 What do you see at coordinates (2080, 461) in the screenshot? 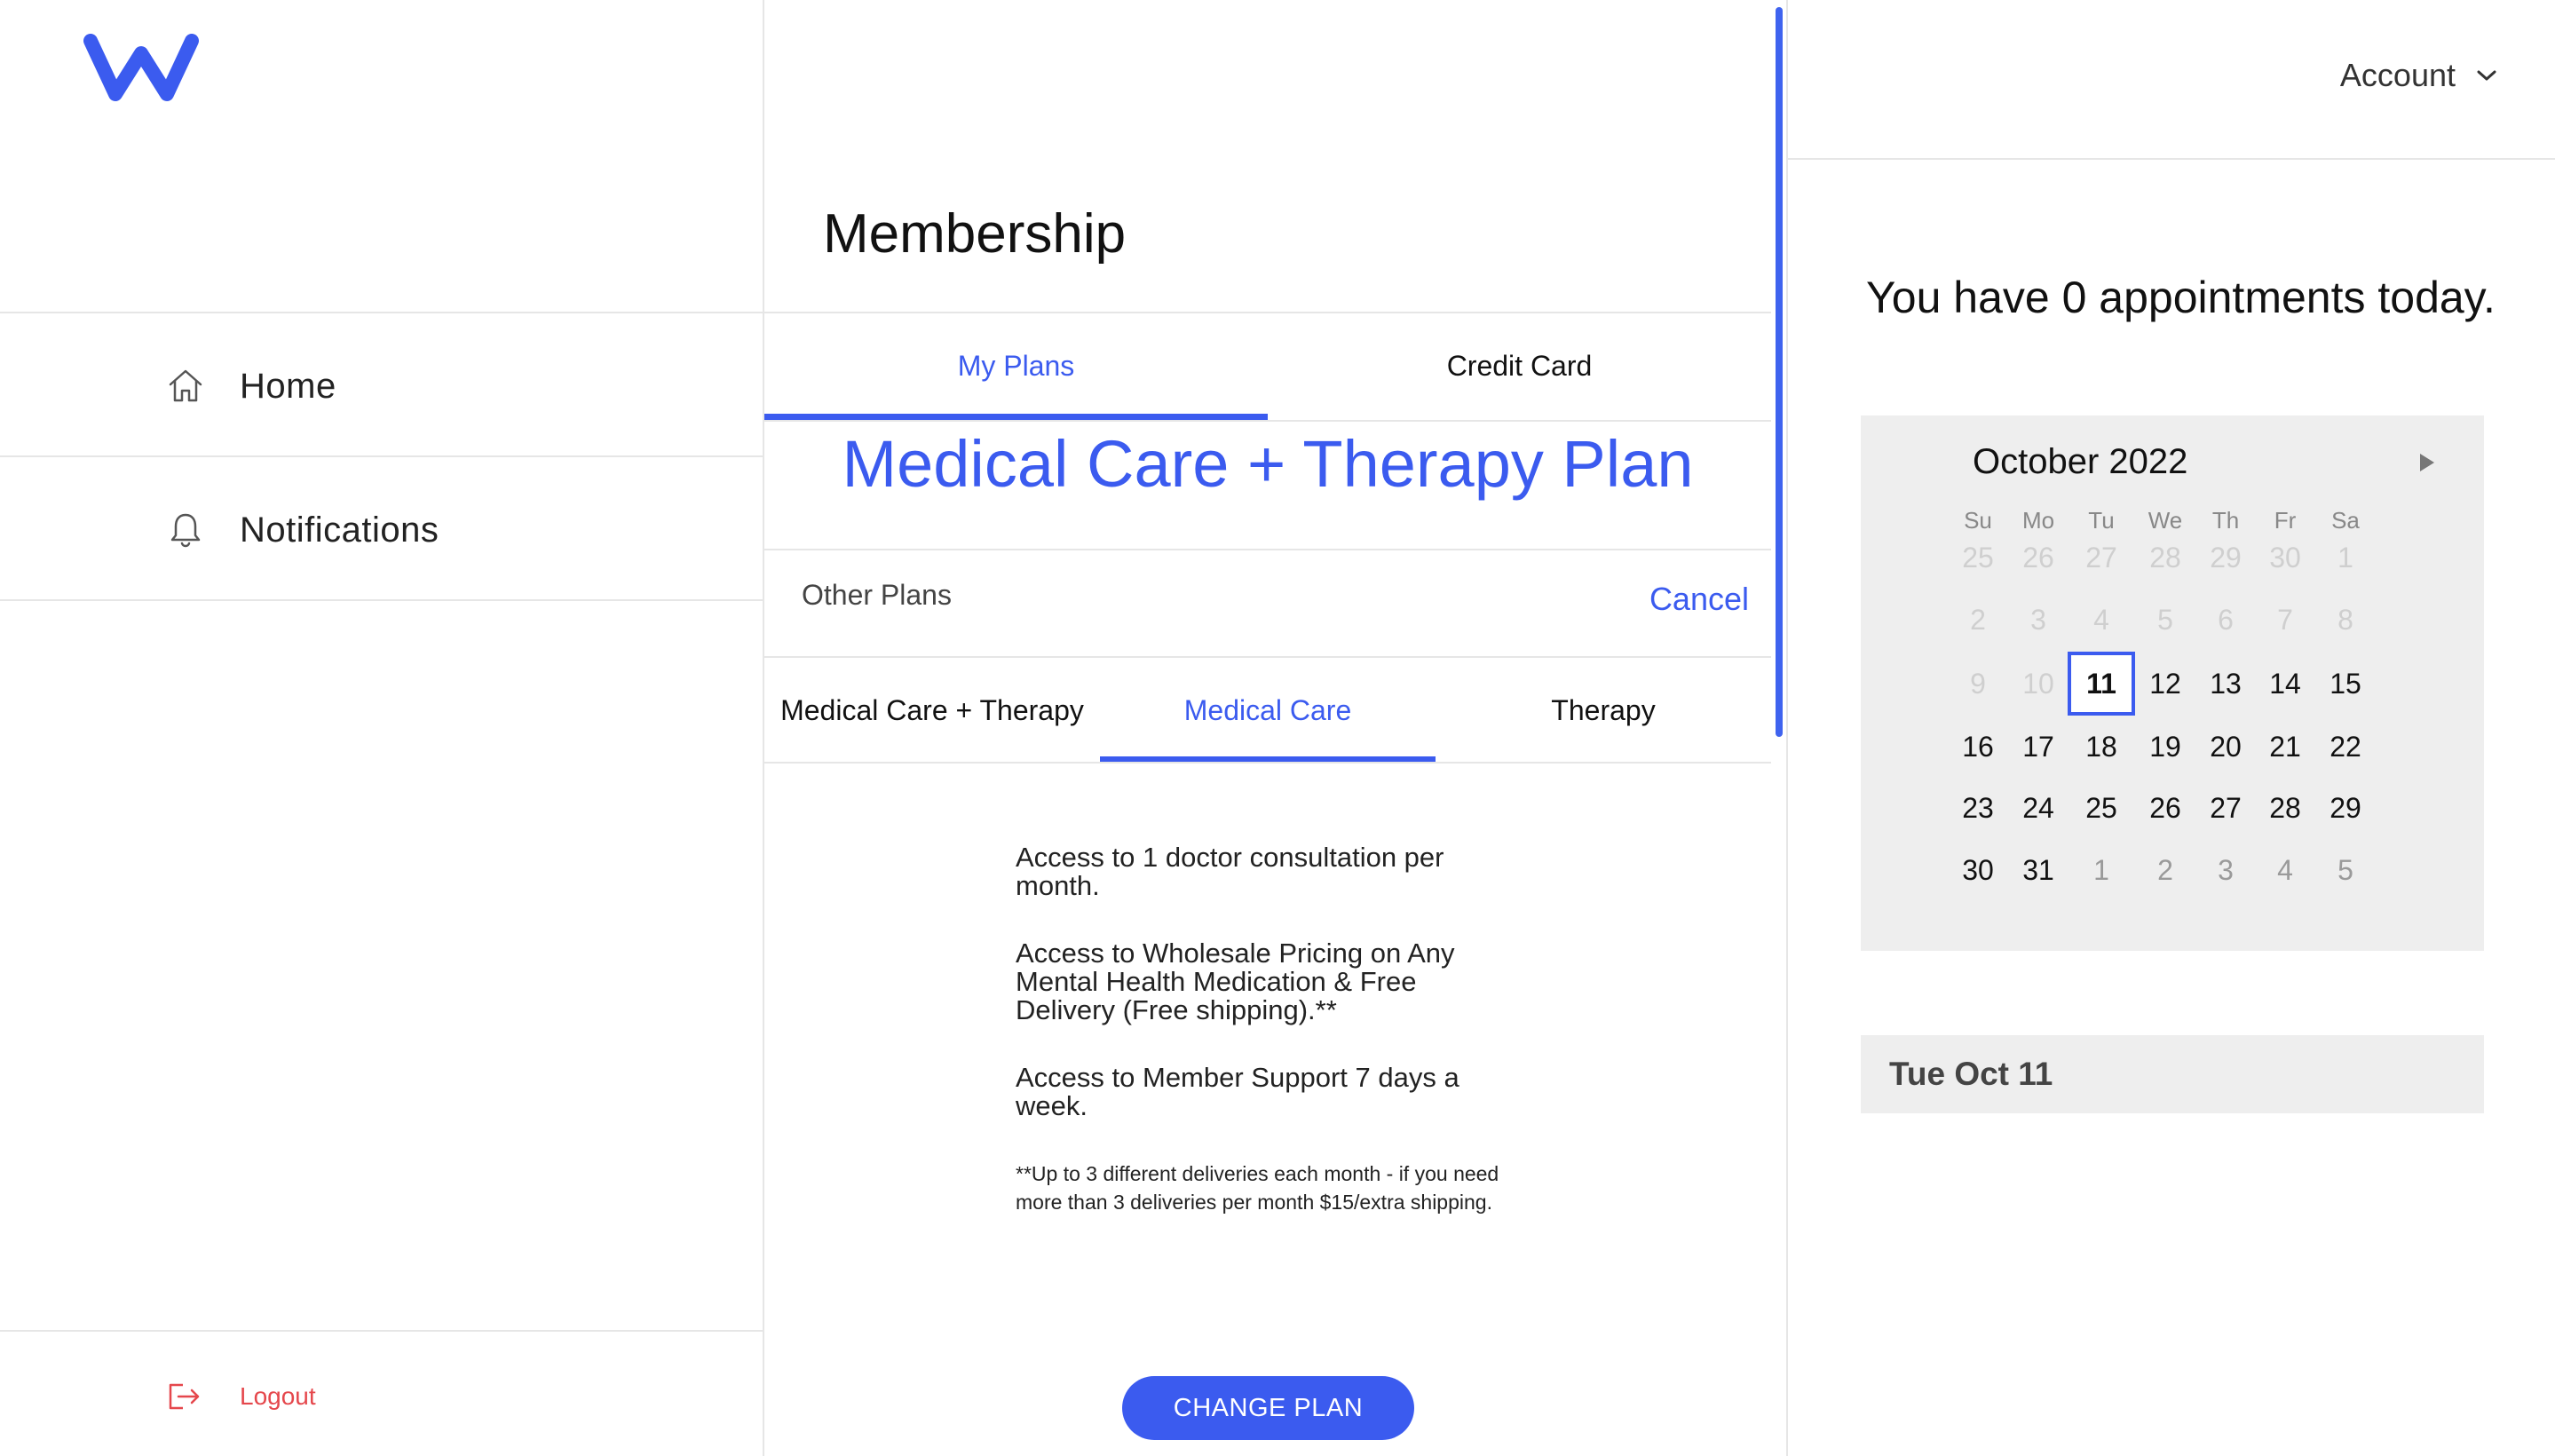
I see `calendar-month-label: October 2022` at bounding box center [2080, 461].